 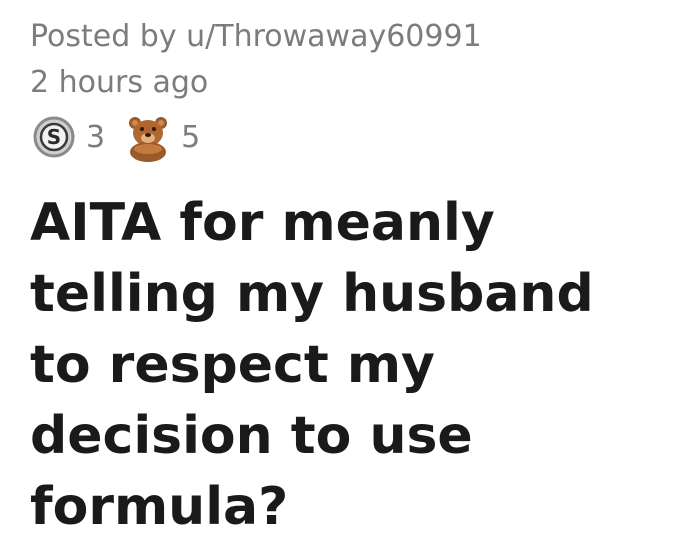 I want to click on awards-row: S 3 5, so click(x=350, y=137).